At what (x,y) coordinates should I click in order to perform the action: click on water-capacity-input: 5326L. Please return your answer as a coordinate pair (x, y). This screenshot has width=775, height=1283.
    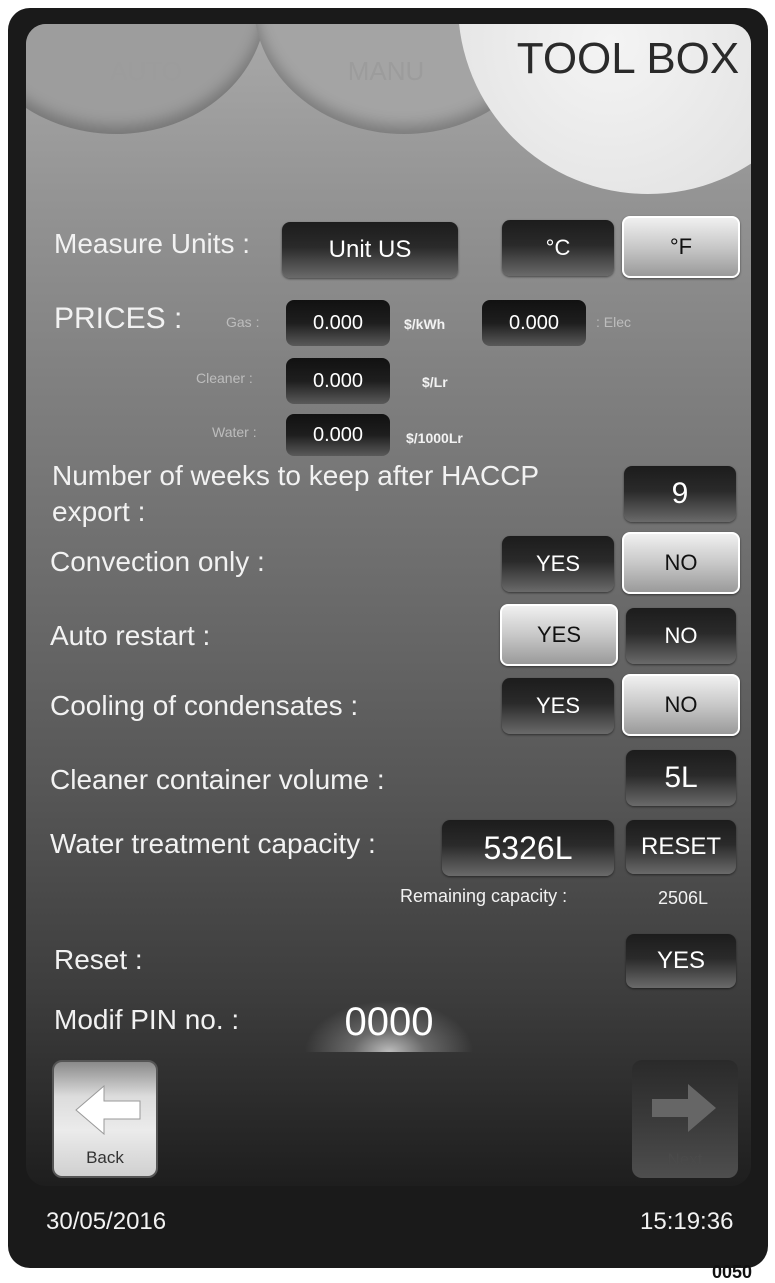
    Looking at the image, I should click on (528, 848).